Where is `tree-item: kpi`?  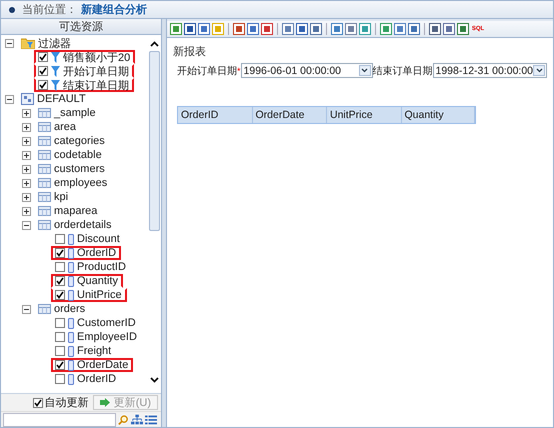
tree-item: kpi is located at coordinates (61, 197).